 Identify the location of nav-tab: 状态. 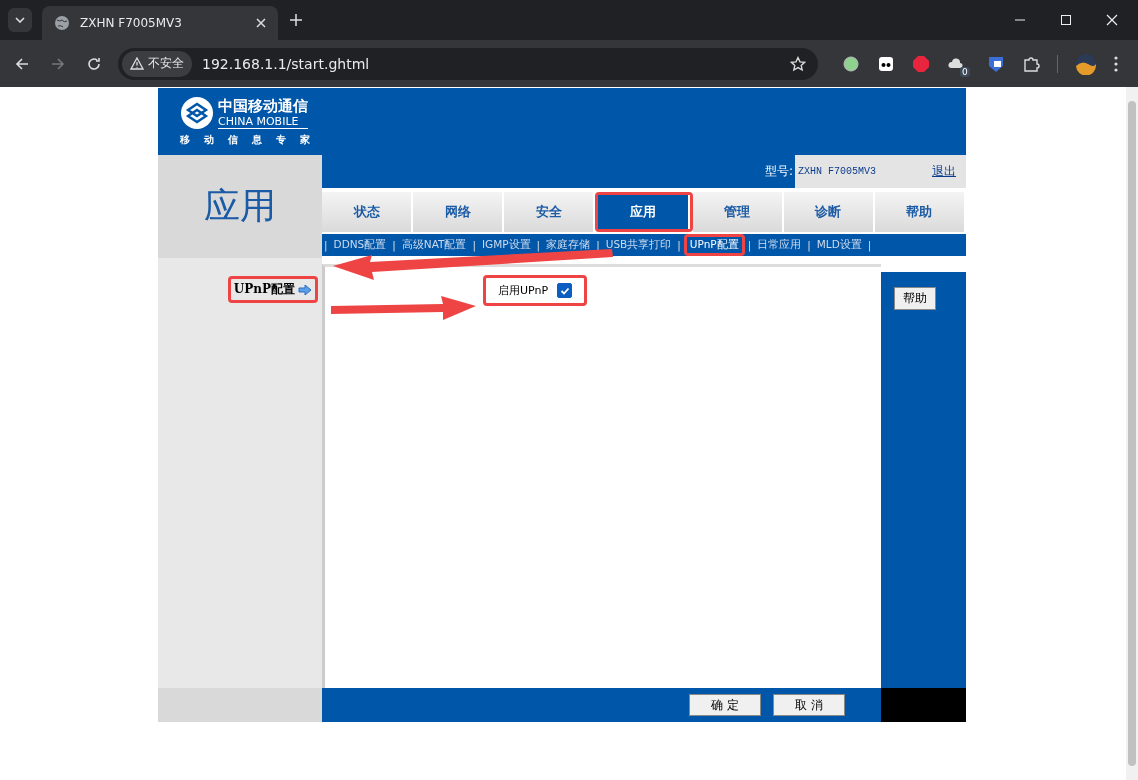
(368, 212).